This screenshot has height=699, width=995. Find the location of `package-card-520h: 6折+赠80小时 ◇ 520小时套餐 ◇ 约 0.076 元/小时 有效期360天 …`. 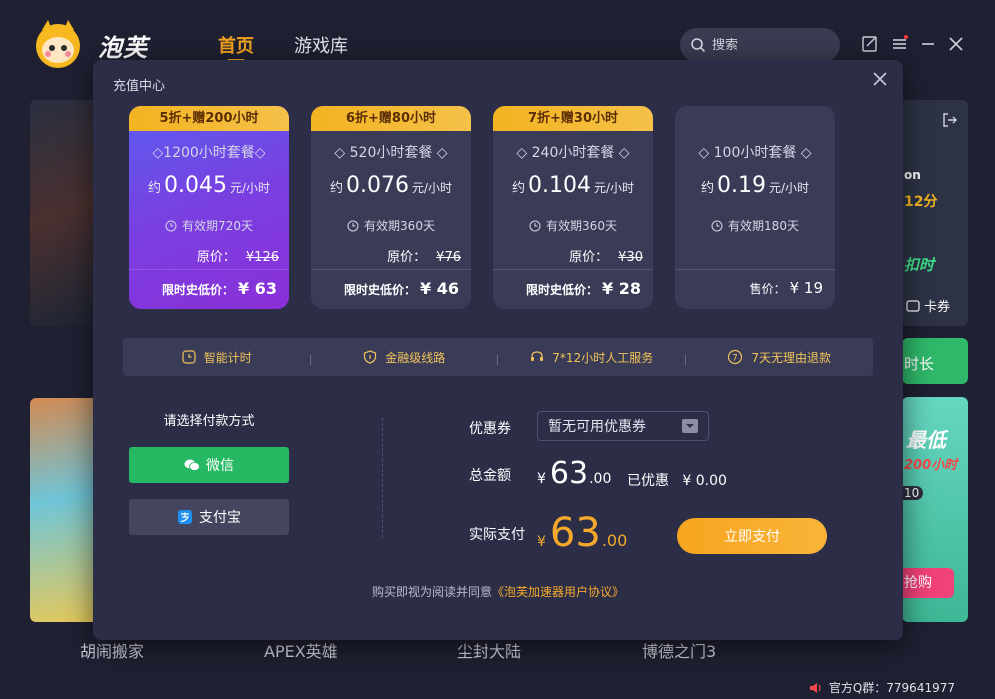

package-card-520h: 6折+赠80小时 ◇ 520小时套餐 ◇ 约 0.076 元/小时 有效期360天 … is located at coordinates (391, 207).